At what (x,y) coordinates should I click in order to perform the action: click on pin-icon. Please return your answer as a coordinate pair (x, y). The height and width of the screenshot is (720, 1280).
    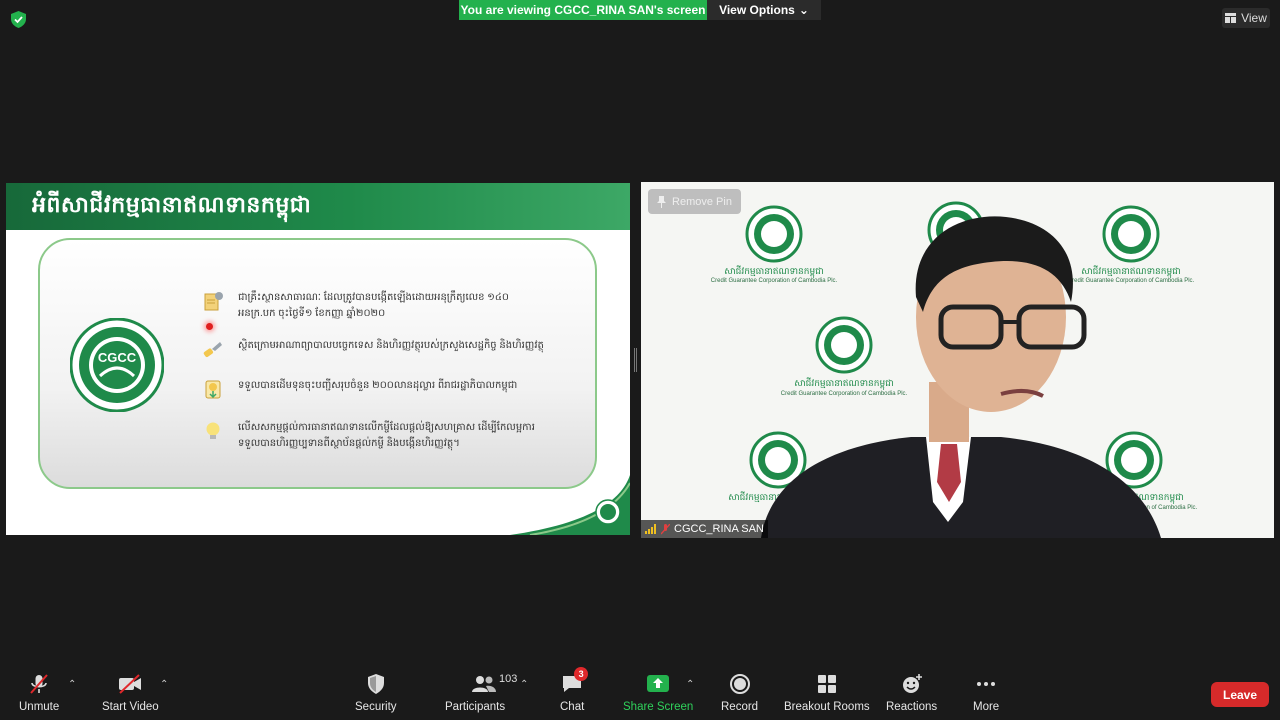
    Looking at the image, I should click on (662, 201).